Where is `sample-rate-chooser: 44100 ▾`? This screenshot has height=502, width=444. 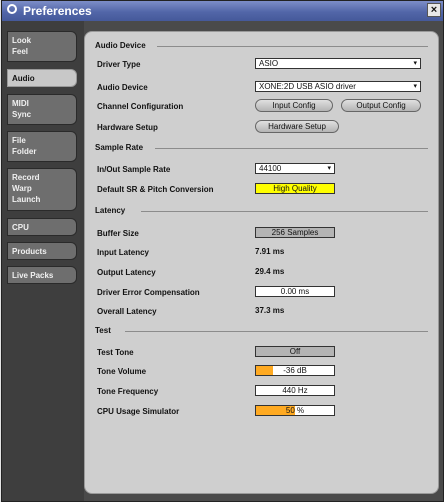
sample-rate-chooser: 44100 ▾ is located at coordinates (295, 168).